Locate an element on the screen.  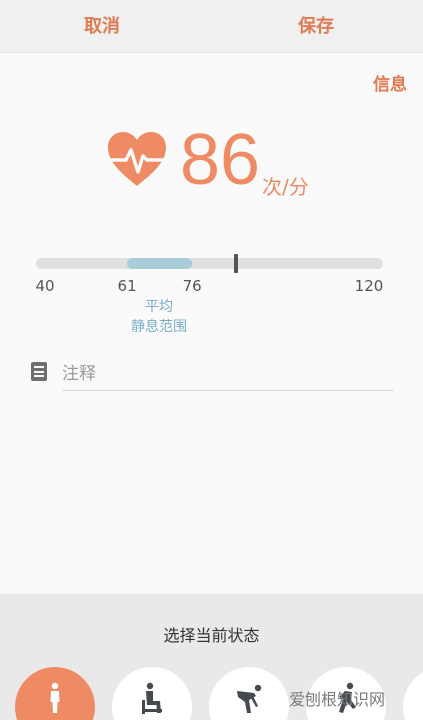
heart-rate-unit: 次/分 is located at coordinates (285, 187).